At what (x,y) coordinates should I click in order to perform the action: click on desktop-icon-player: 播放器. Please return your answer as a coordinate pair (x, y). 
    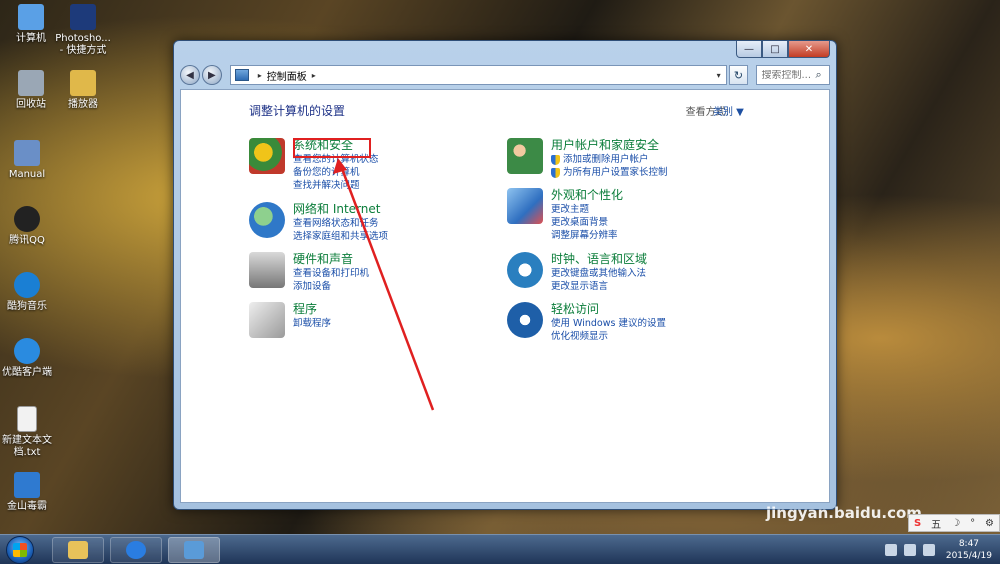
    Looking at the image, I should click on (83, 90).